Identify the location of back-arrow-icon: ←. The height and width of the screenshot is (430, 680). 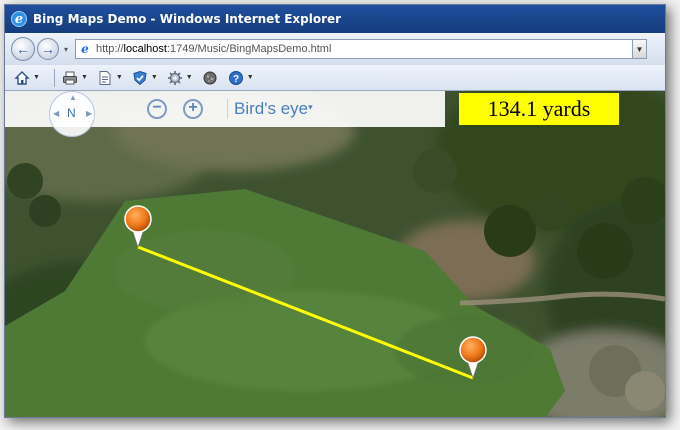
(23, 49).